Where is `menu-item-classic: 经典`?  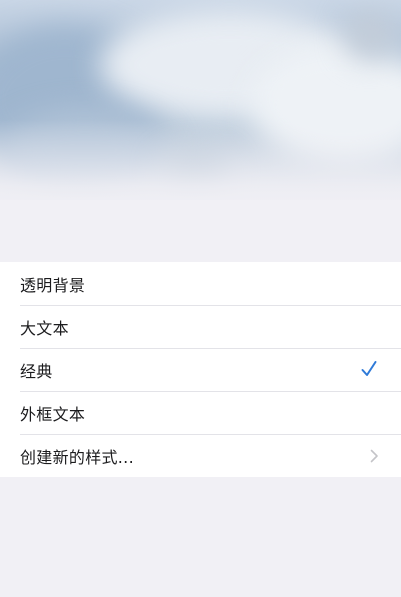
menu-item-classic: 经典 is located at coordinates (200, 369).